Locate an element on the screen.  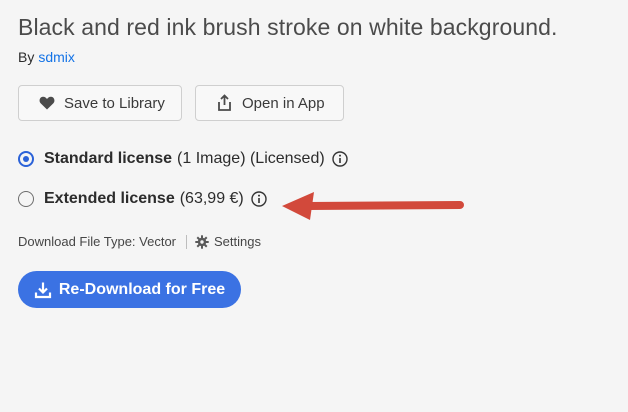
open-in-app-button: Open in App is located at coordinates (269, 103).